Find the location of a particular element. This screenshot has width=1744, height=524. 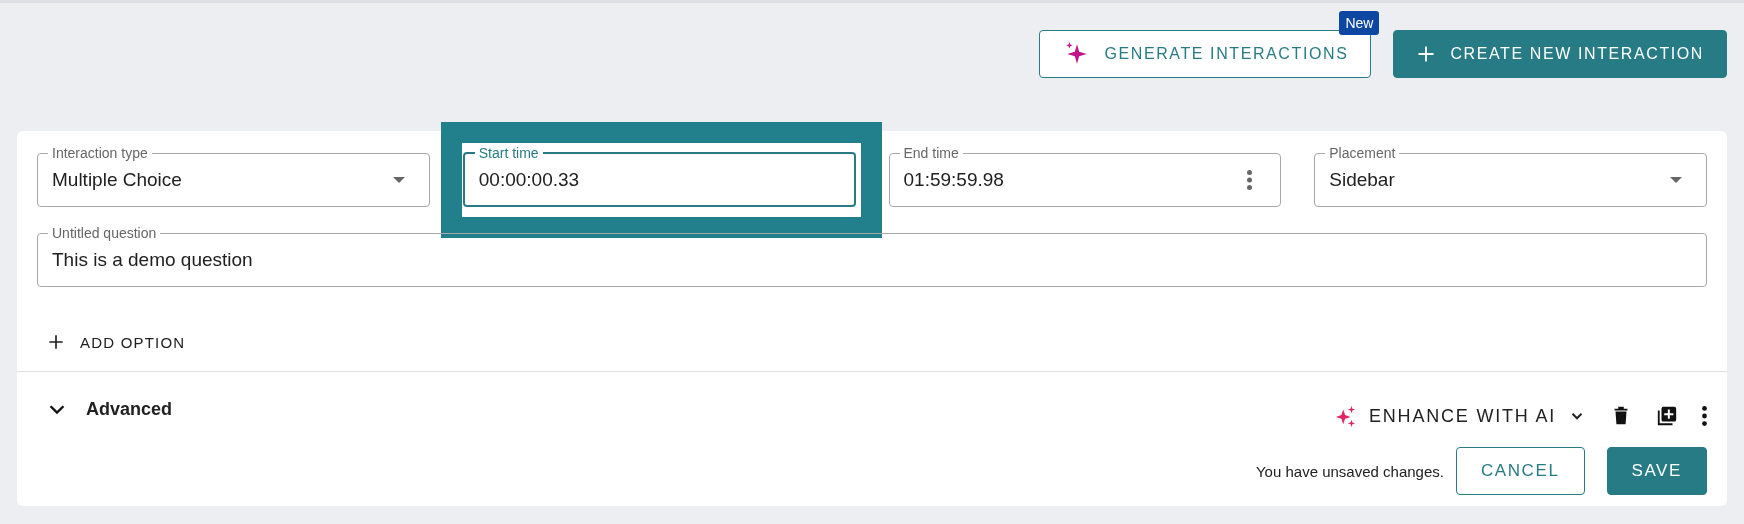

more-button is located at coordinates (1704, 416).